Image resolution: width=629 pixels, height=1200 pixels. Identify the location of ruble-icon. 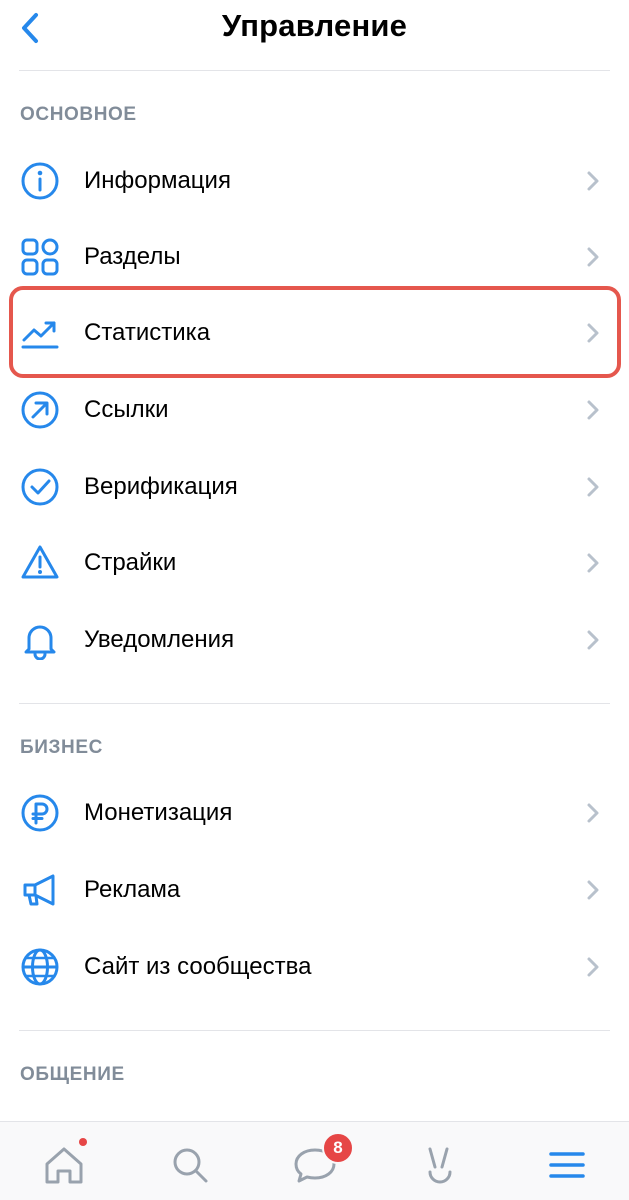
(40, 813).